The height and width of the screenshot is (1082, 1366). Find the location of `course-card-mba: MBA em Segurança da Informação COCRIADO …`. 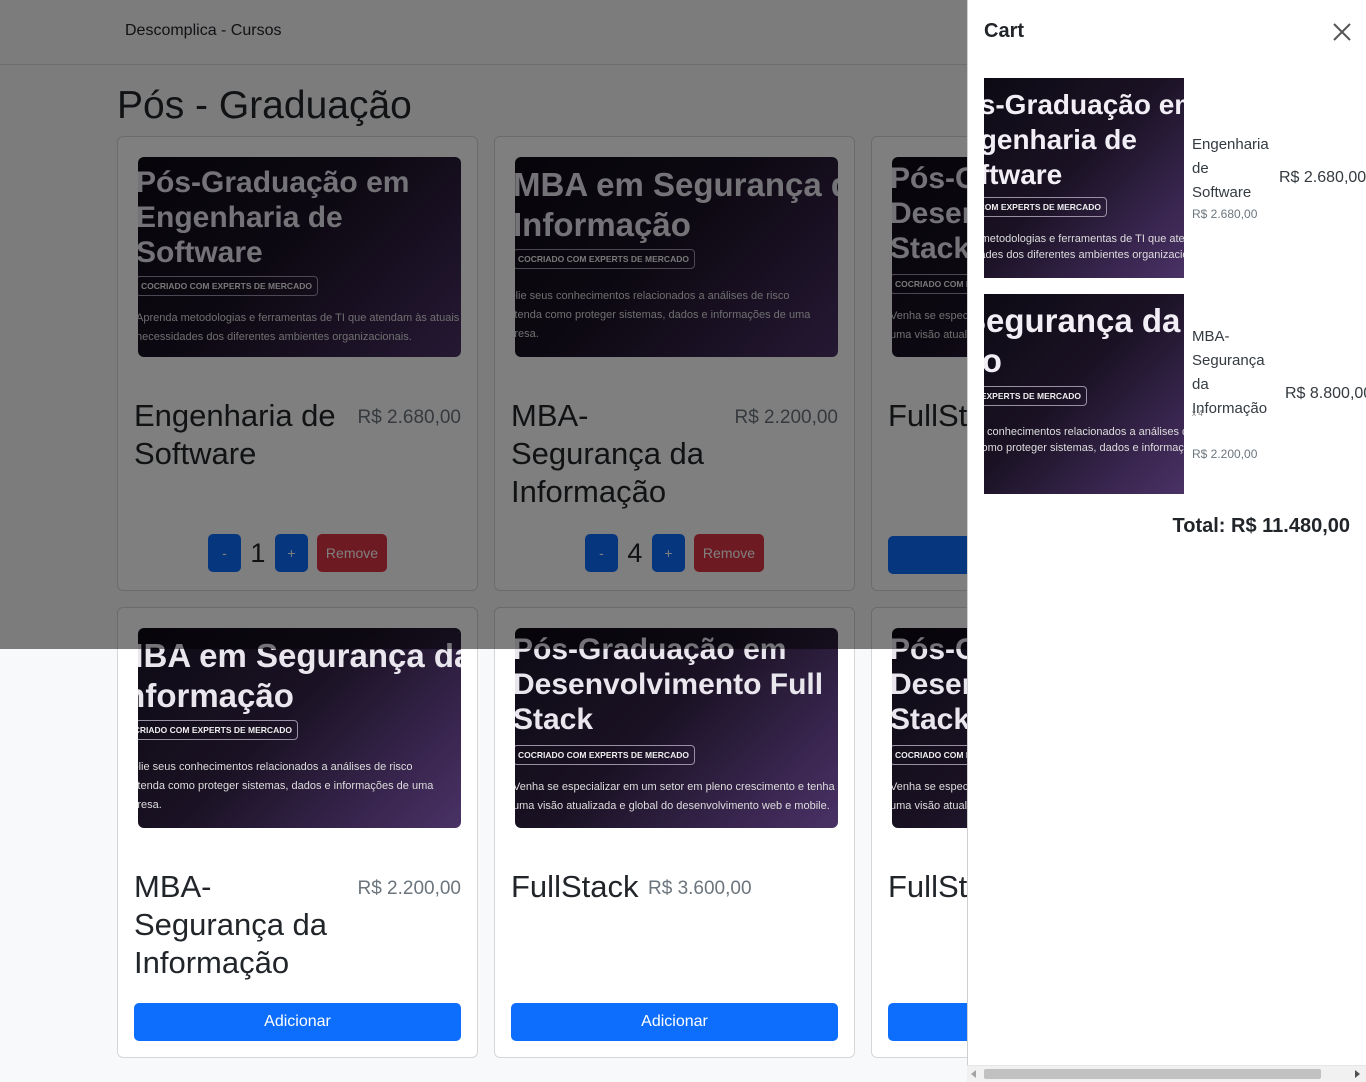

course-card-mba: MBA em Segurança da Informação COCRIADO … is located at coordinates (297, 832).